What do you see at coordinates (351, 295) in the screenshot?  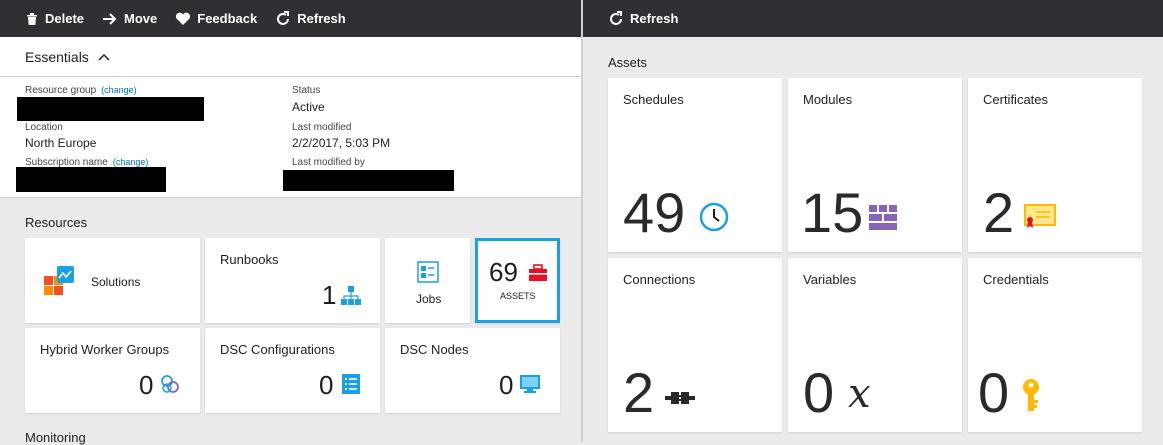 I see `runbook-hierarchy-icon` at bounding box center [351, 295].